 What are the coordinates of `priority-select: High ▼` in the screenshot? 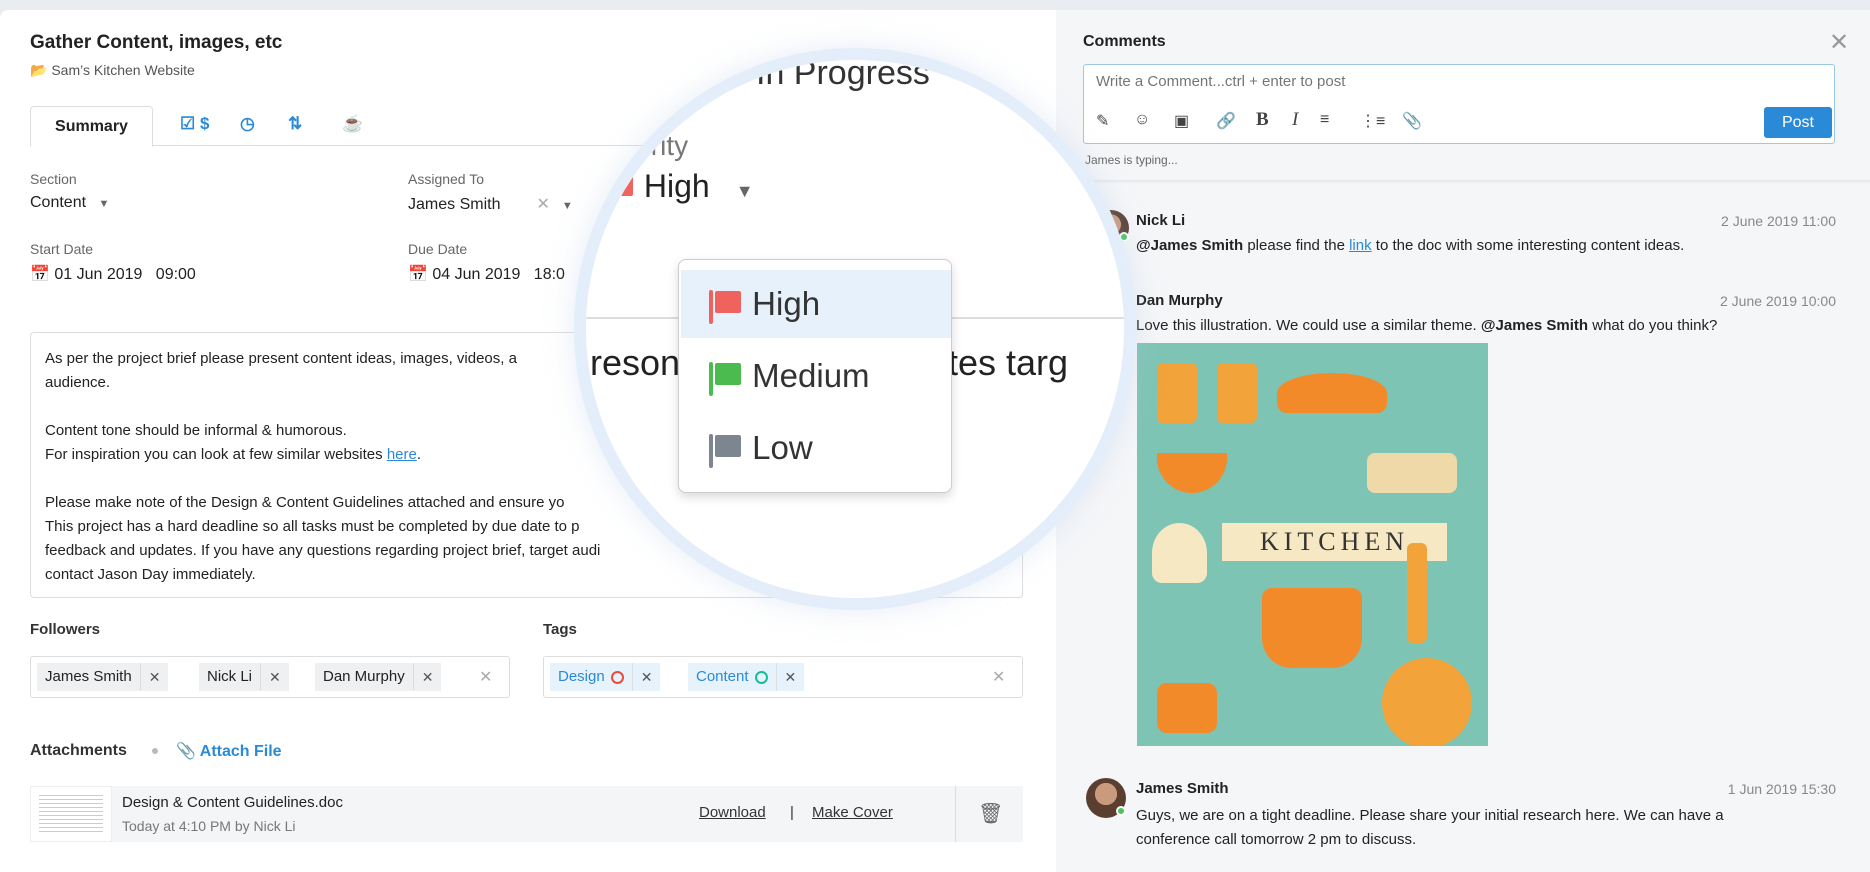 It's located at (677, 187).